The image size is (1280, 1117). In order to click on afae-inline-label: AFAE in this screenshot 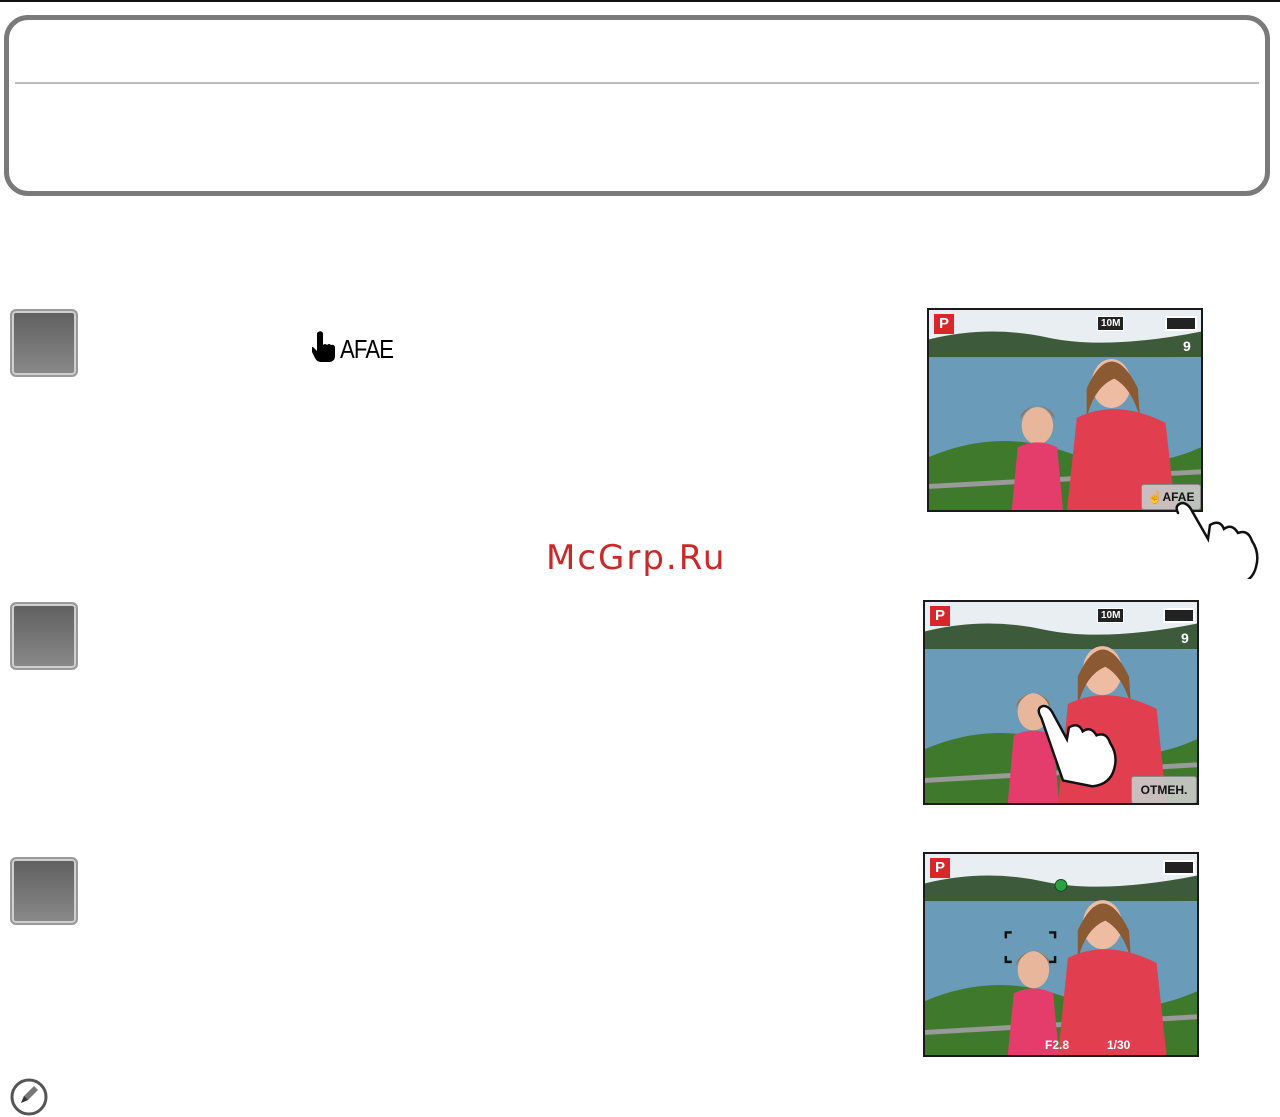, I will do `click(357, 346)`.